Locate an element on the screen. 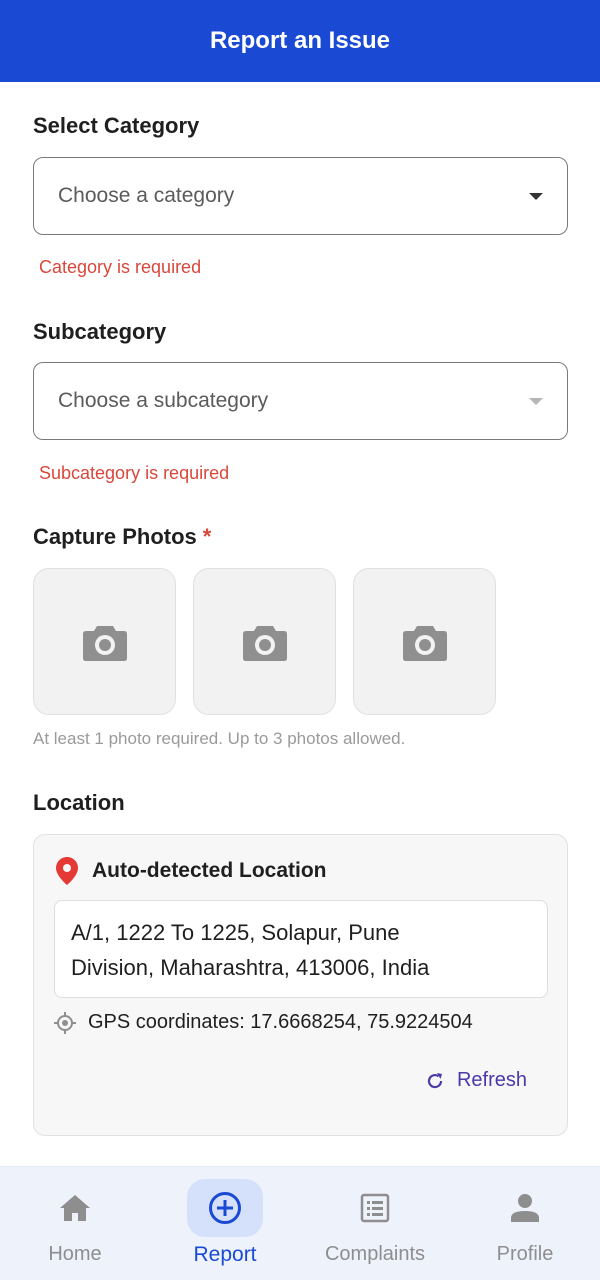 Image resolution: width=600 pixels, height=1280 pixels. nav-label-complaints: Complaints is located at coordinates (375, 1254).